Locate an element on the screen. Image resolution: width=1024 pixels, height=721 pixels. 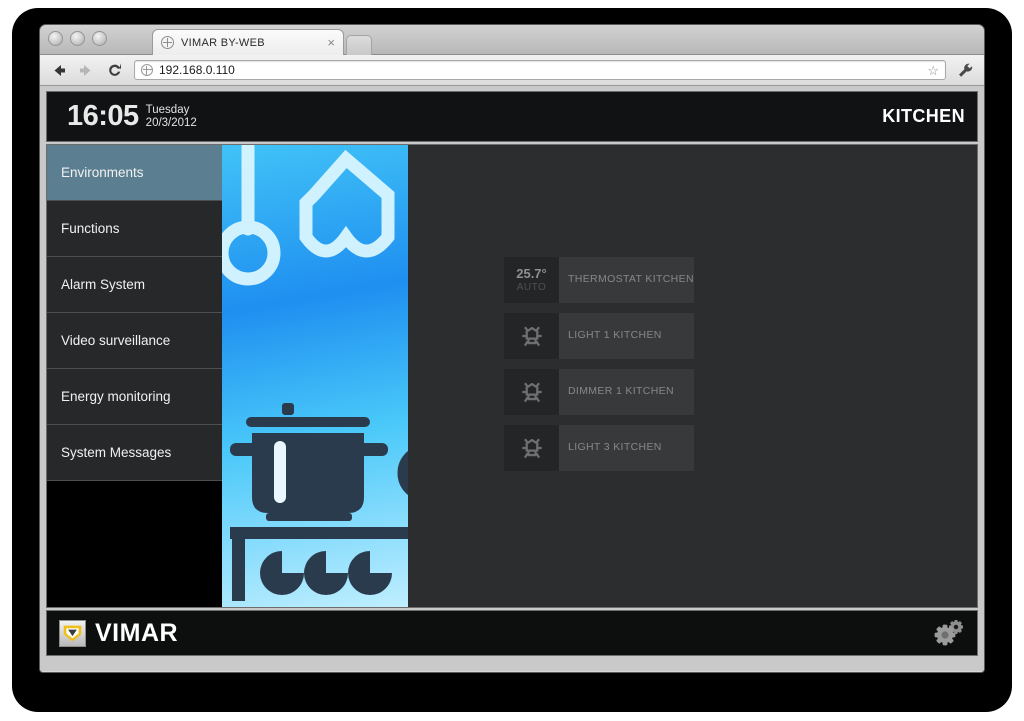
thermostat-icon: 25.7° AUTO is located at coordinates (531, 280).